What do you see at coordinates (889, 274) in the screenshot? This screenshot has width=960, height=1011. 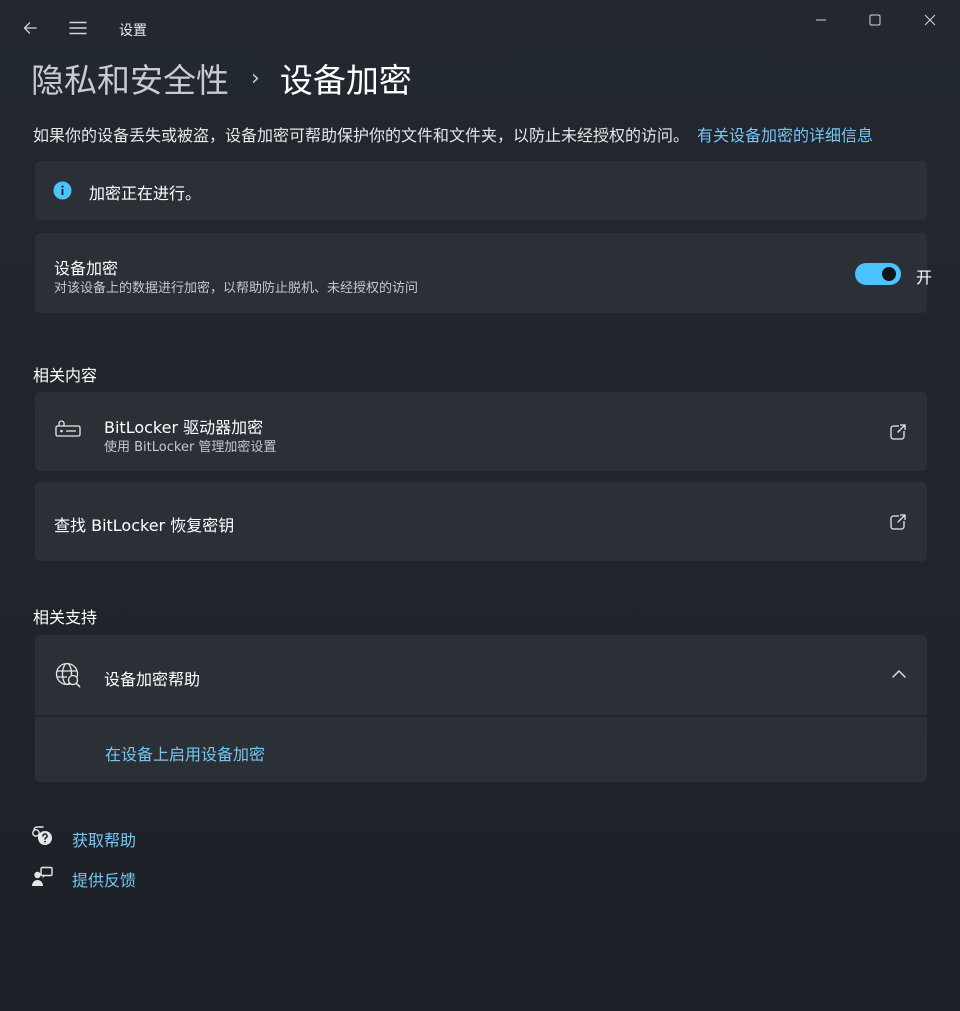 I see `toggle-knob` at bounding box center [889, 274].